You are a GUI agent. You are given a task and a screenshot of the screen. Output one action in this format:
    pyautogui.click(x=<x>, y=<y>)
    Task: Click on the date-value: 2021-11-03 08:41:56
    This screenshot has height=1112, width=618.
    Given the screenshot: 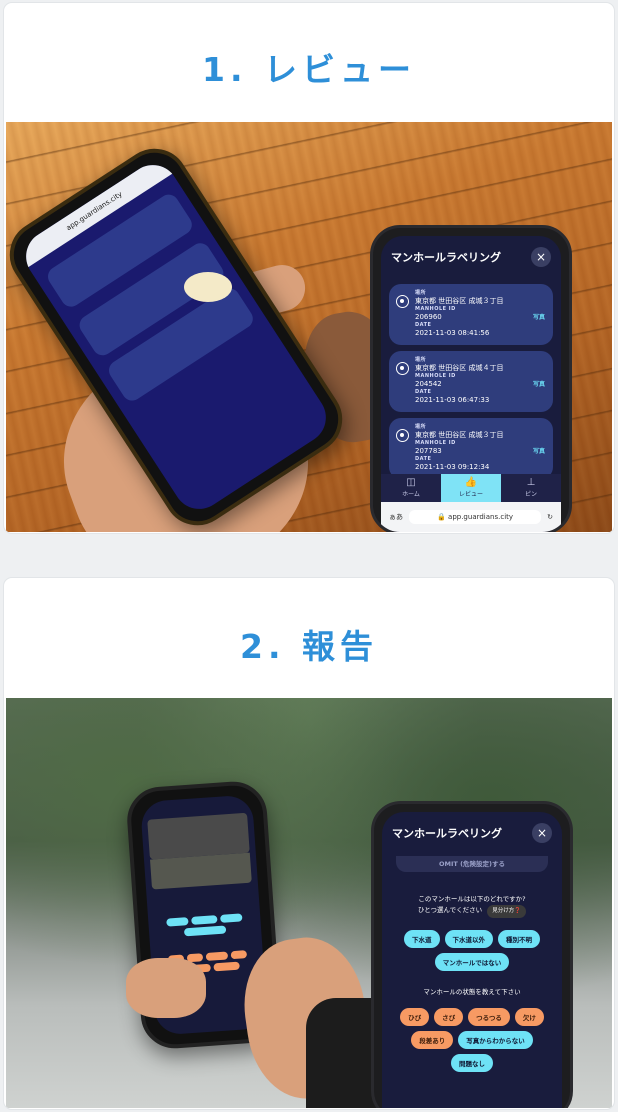 What is the action you would take?
    pyautogui.click(x=452, y=333)
    